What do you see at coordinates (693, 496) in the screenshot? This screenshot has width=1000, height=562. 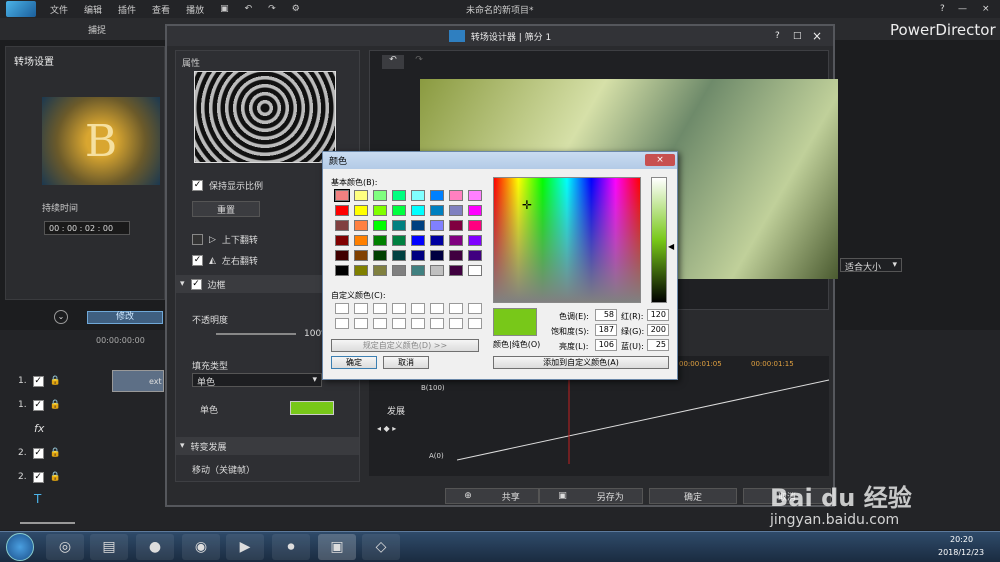 I see `ok-button: 确定` at bounding box center [693, 496].